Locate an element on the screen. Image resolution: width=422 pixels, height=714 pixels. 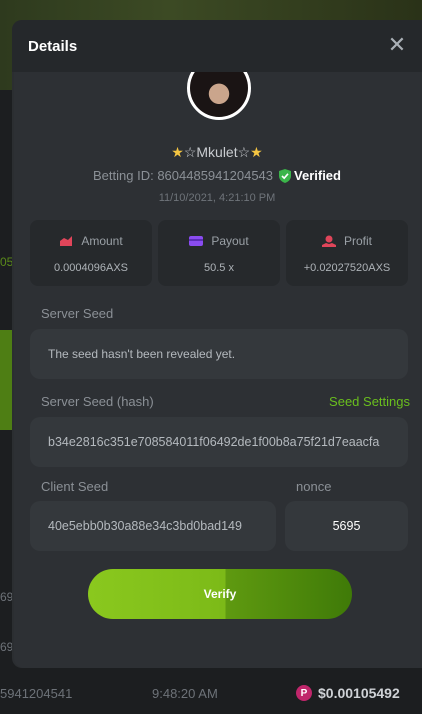
betting-id: Betting ID: 8604485941204543 is located at coordinates (183, 175).